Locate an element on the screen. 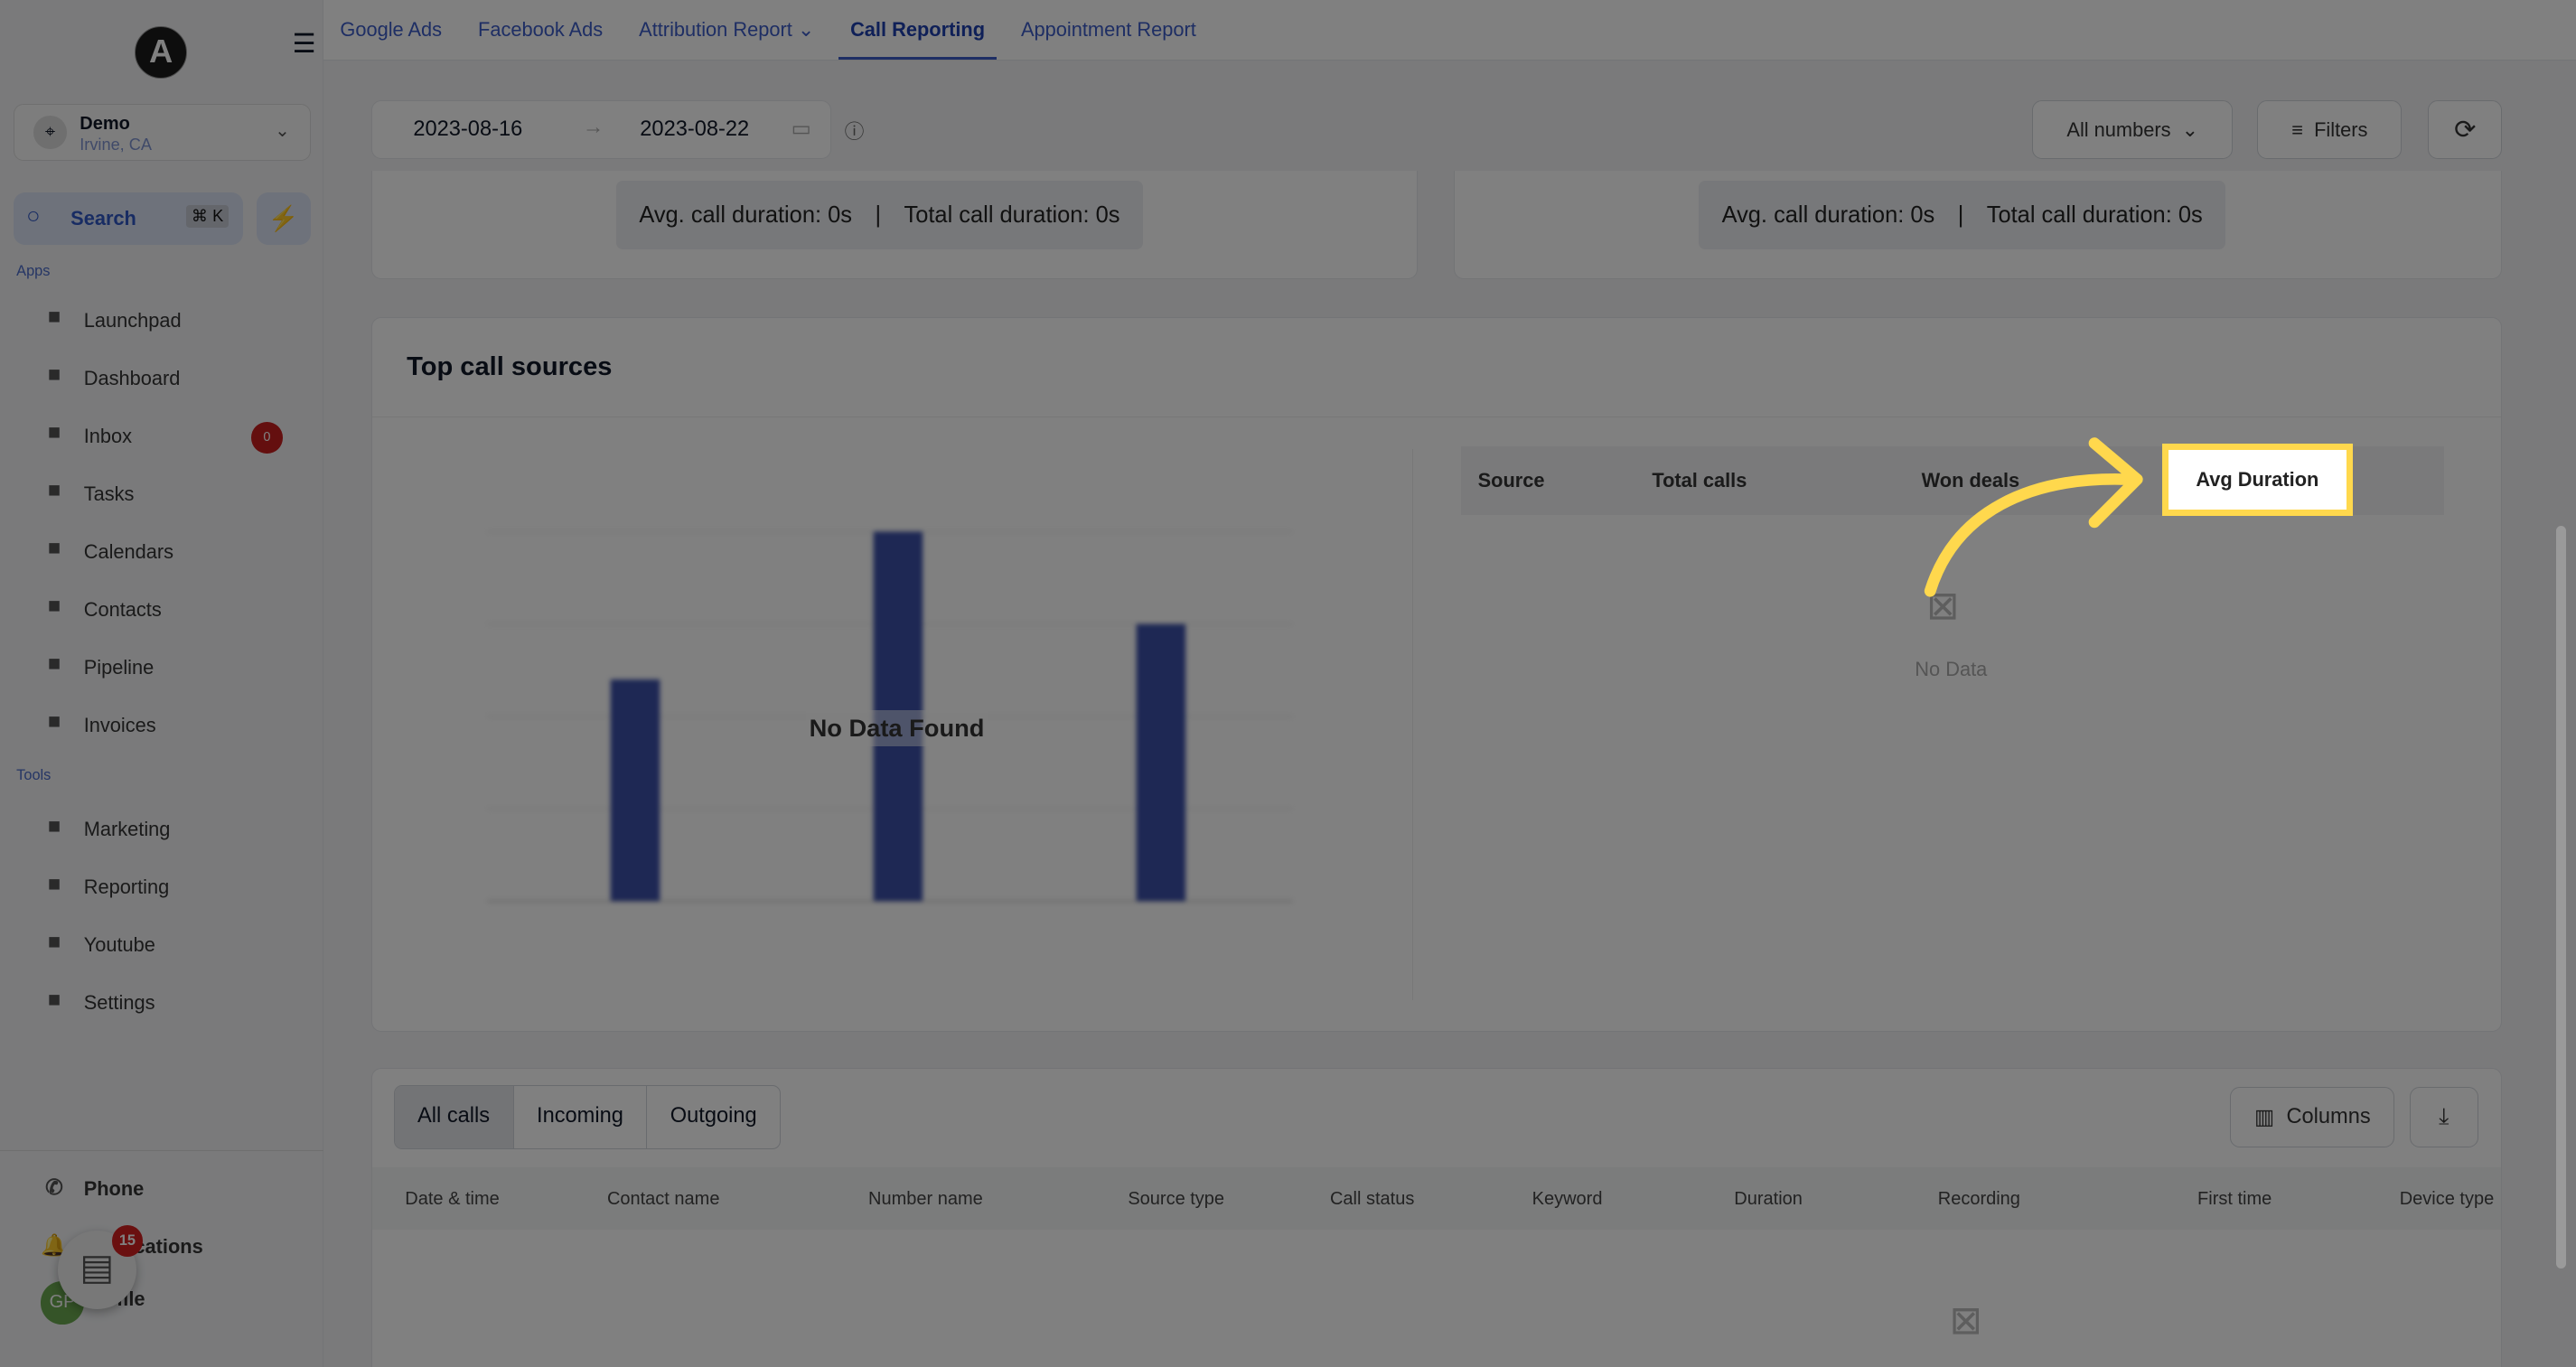 The height and width of the screenshot is (1367, 2576). numbers-select: All numbers ⌄ is located at coordinates (2133, 129).